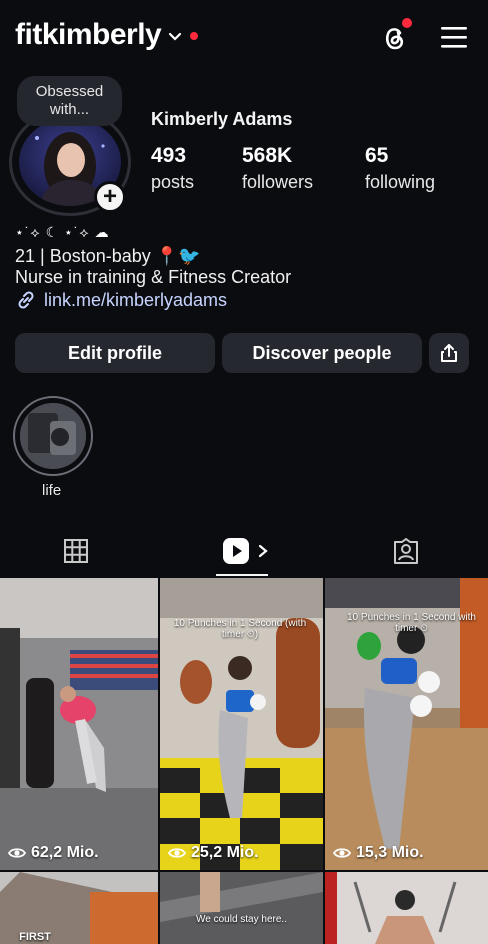 This screenshot has width=488, height=944. Describe the element at coordinates (240, 629) in the screenshot. I see `reel-caption: 10 Punches in 1 Second (with timer ⏲)` at that location.